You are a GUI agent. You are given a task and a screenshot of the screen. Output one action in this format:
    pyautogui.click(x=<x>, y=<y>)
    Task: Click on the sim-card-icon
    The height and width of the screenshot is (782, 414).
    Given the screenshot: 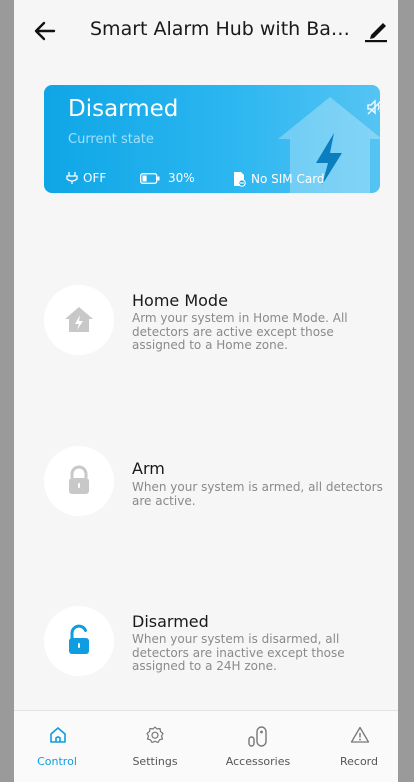 What is the action you would take?
    pyautogui.click(x=240, y=179)
    